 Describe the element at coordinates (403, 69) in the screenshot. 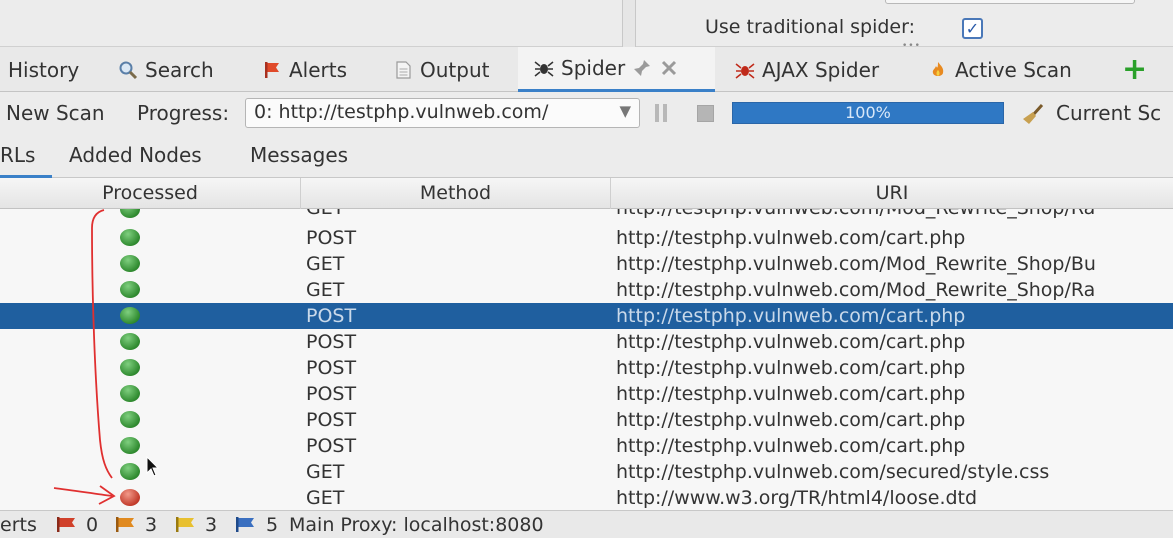

I see `output-document-icon` at that location.